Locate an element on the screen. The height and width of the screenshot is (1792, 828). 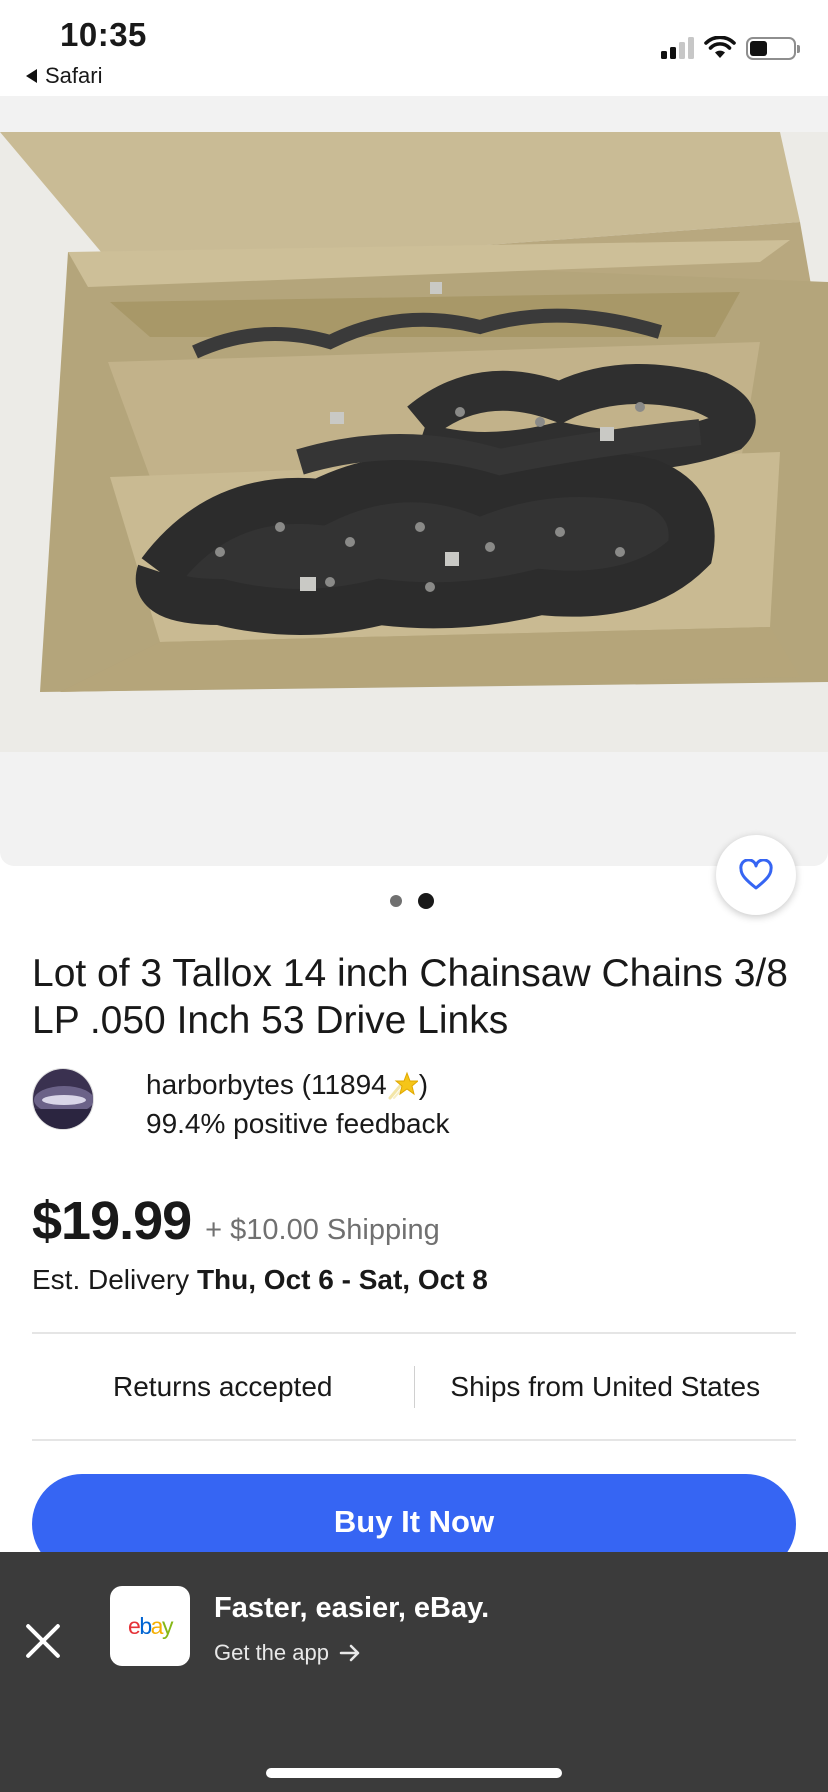
system-icons is located at coordinates (730, 48).